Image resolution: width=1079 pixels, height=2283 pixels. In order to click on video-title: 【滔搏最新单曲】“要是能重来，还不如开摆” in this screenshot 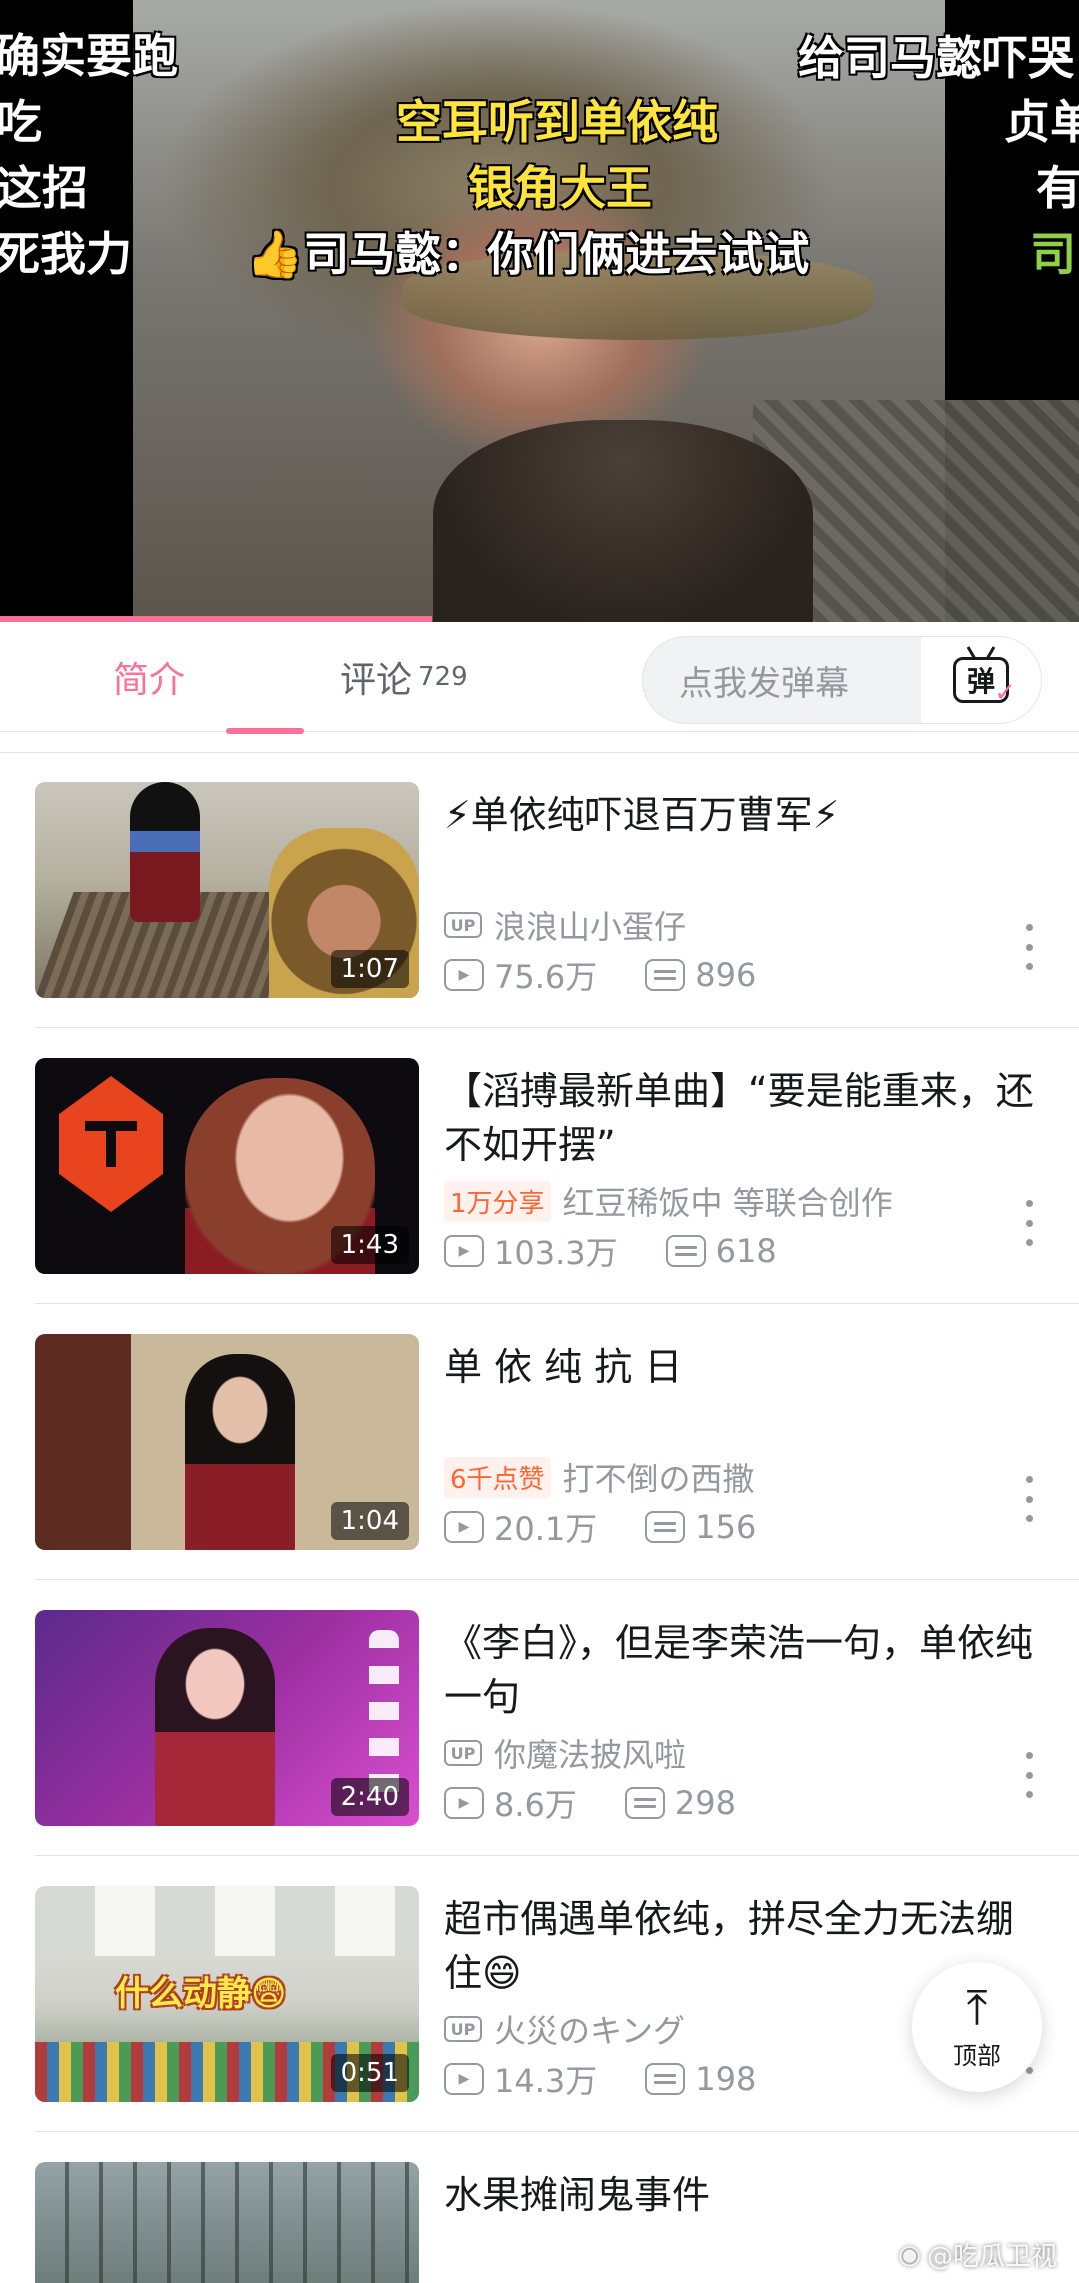, I will do `click(744, 1118)`.